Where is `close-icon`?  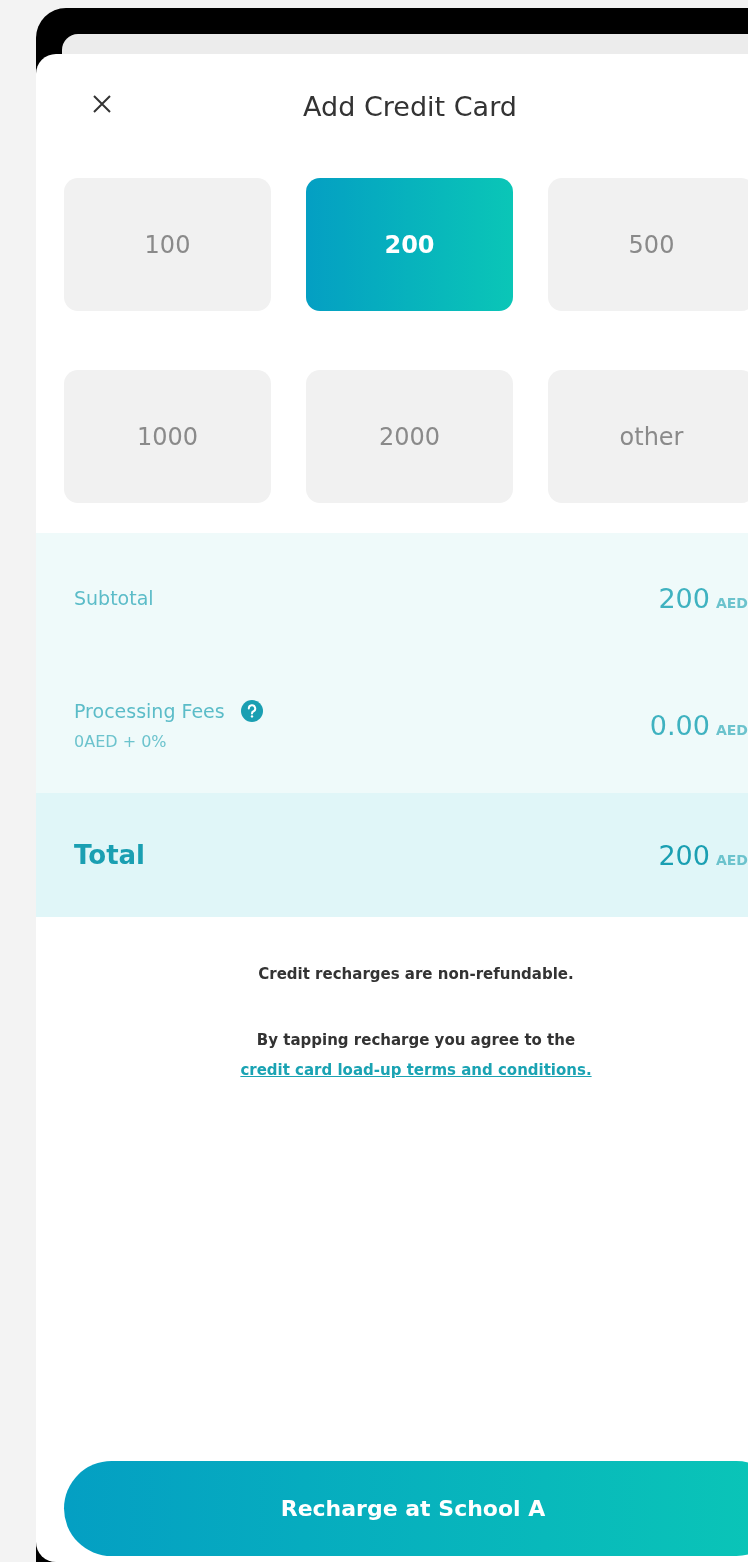
close-icon is located at coordinates (102, 104).